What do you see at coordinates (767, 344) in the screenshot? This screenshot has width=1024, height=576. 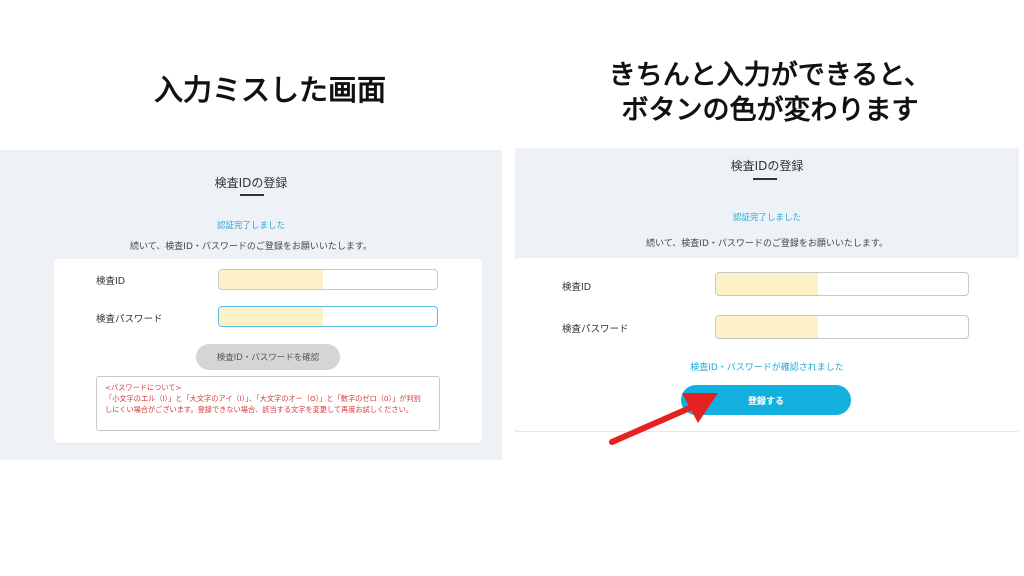 I see `registration-form-card: 検査ID 検査パスワード 検査ID・パスワードが確認されました 登録する` at bounding box center [767, 344].